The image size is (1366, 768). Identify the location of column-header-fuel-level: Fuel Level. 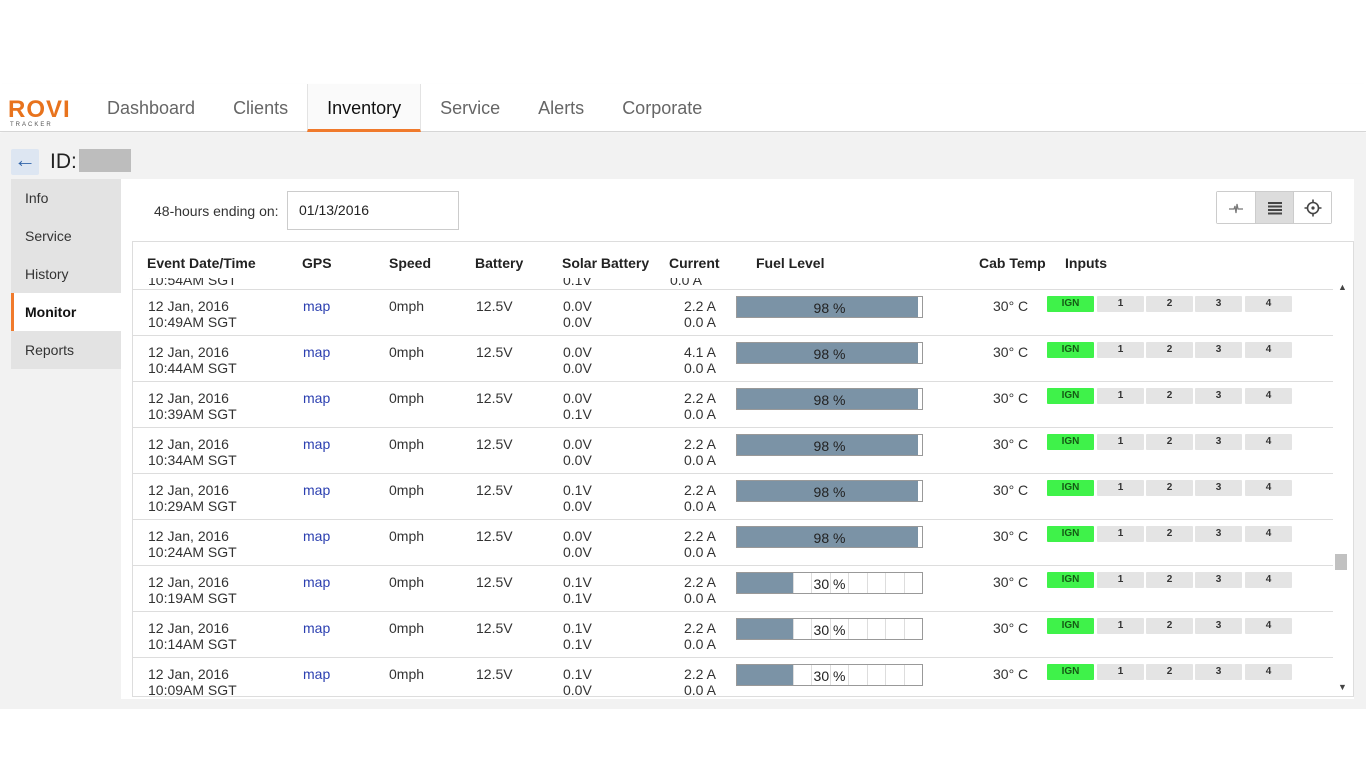
(790, 263).